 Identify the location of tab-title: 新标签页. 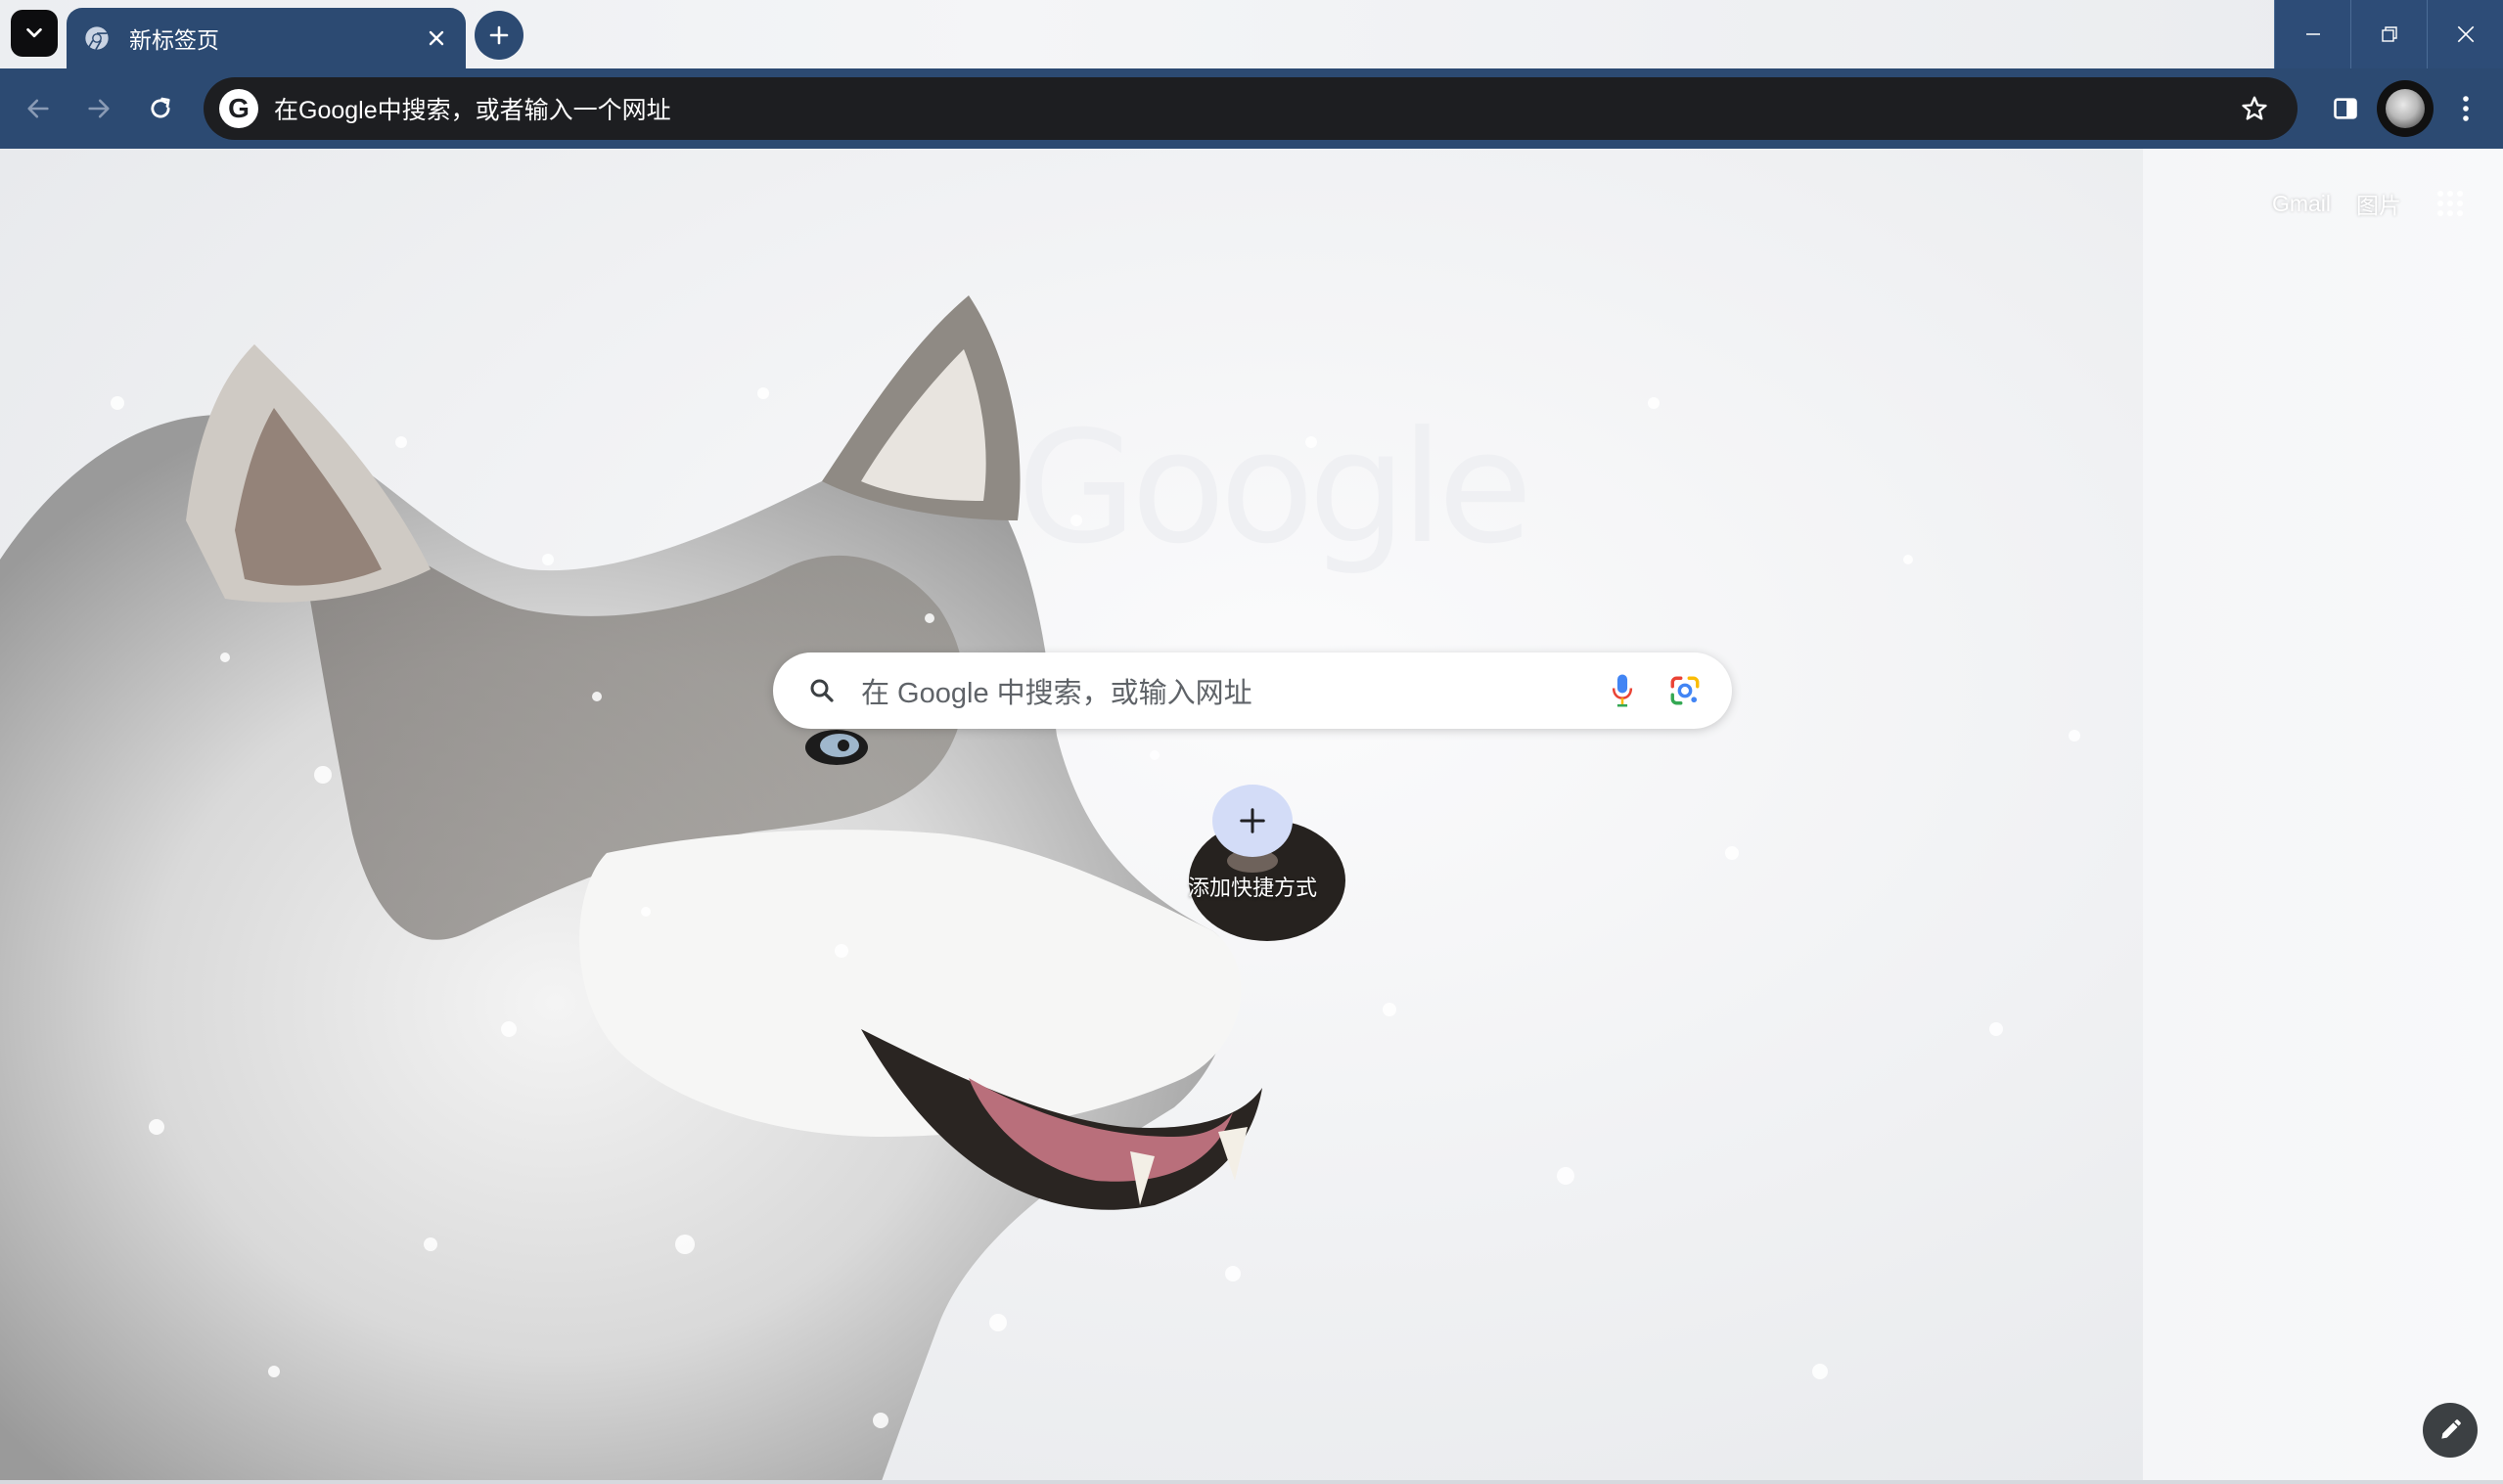
(174, 40).